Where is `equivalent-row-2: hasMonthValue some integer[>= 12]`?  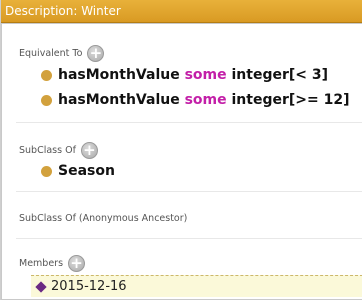
equivalent-row-2: hasMonthValue some integer[>= 12] is located at coordinates (195, 100).